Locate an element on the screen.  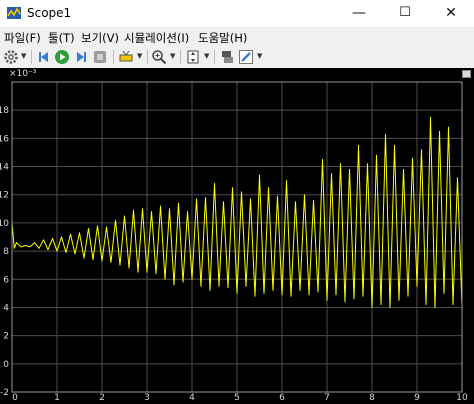
cursor-measure-icon is located at coordinates (227, 57).